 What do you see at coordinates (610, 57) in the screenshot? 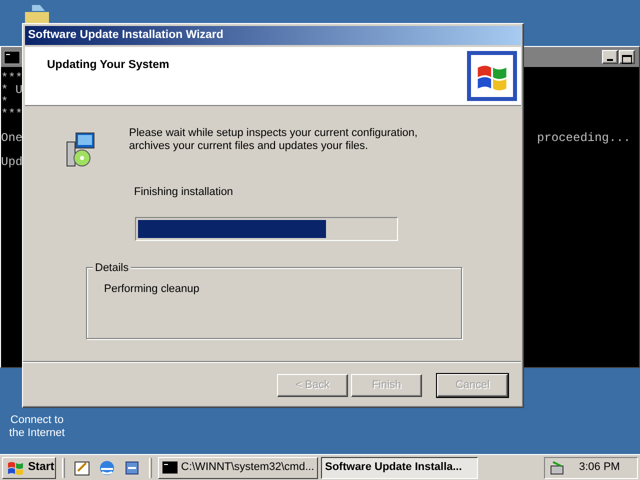
I see `minimize-button` at bounding box center [610, 57].